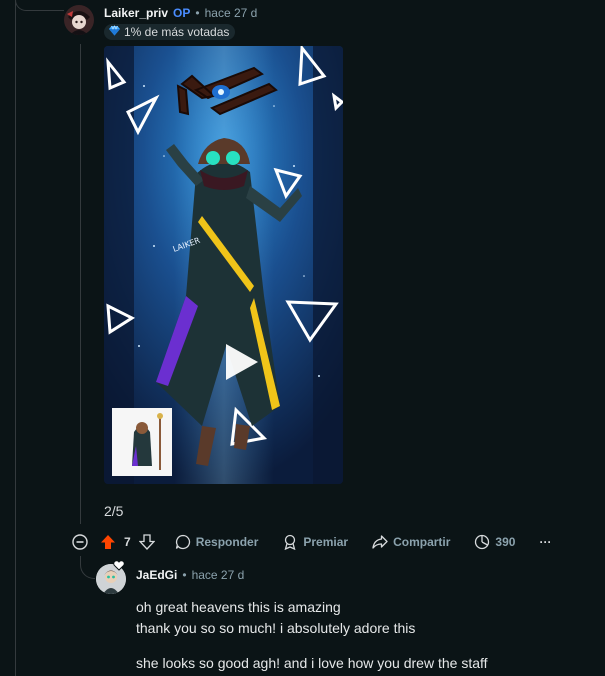 This screenshot has width=605, height=676. Describe the element at coordinates (380, 542) in the screenshot. I see `share-icon` at that location.